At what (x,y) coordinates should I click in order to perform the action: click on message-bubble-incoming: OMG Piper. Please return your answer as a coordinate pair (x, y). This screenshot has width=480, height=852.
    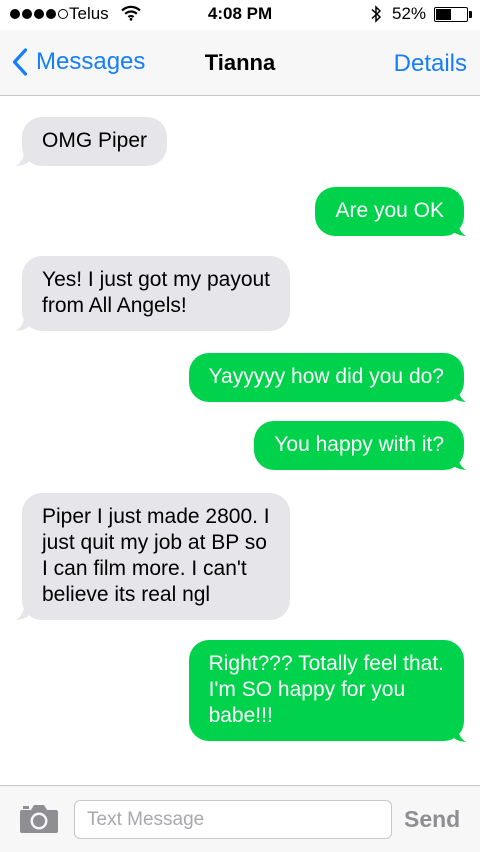
    Looking at the image, I should click on (95, 141).